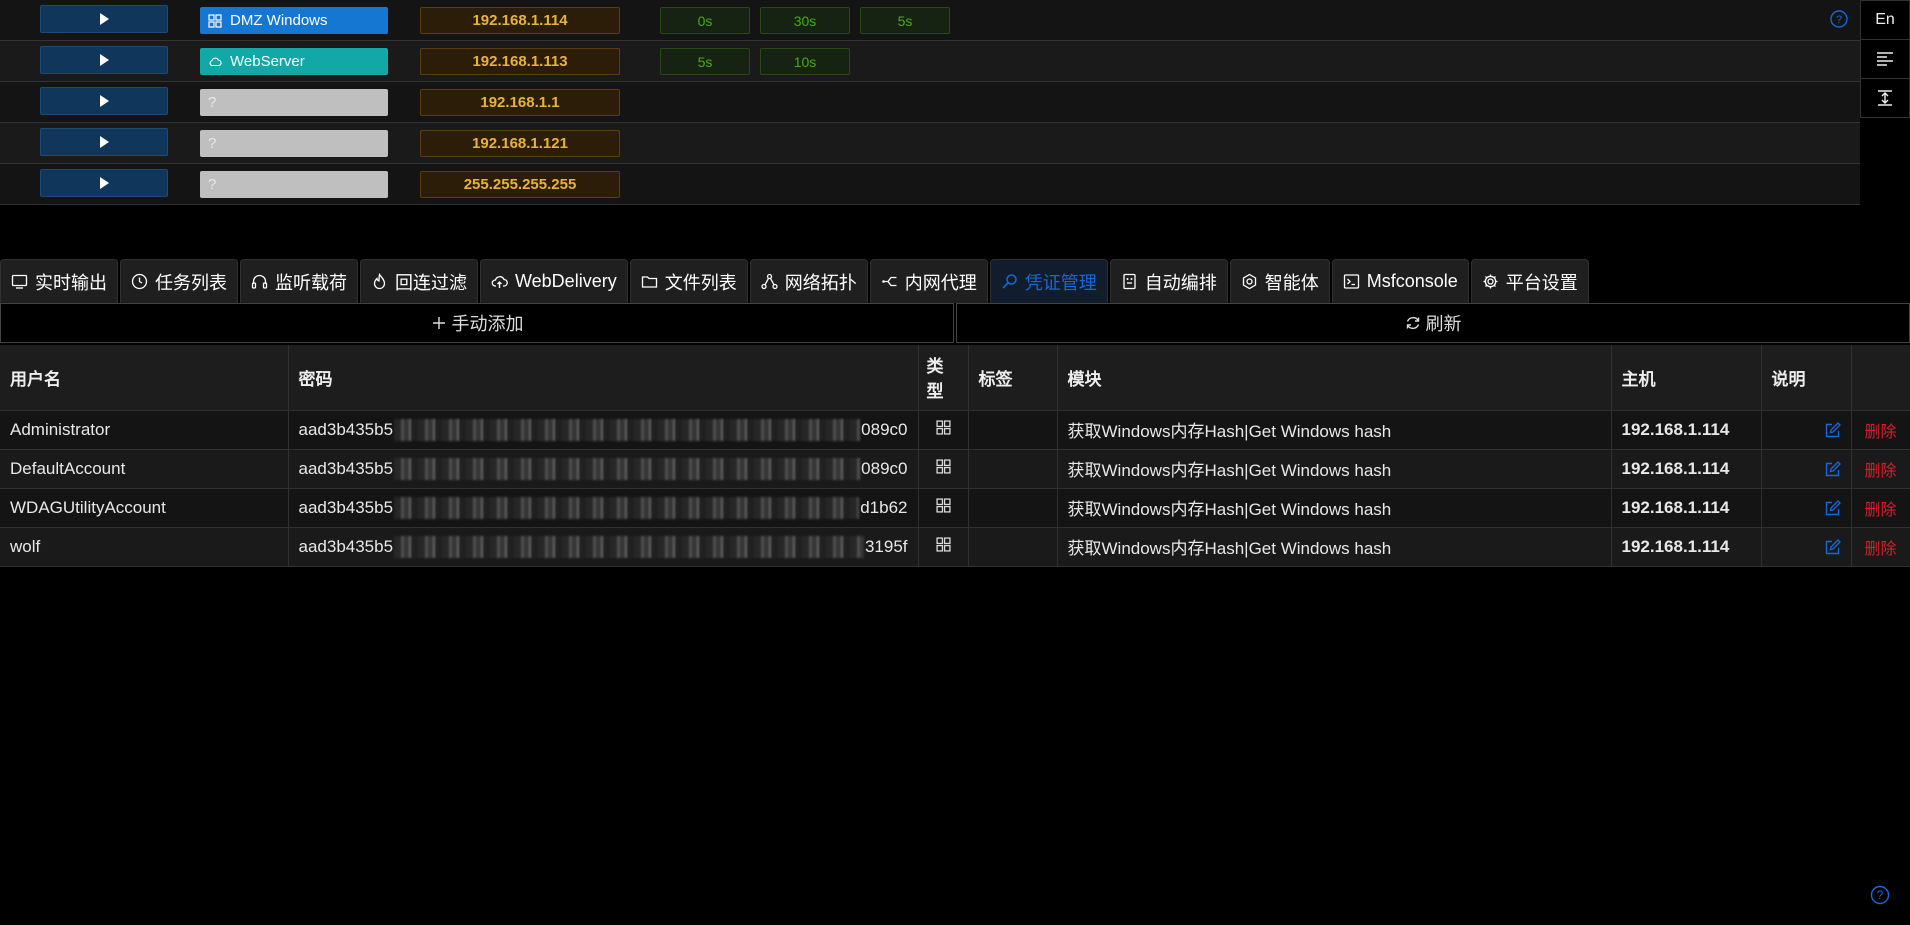 The image size is (1910, 925). Describe the element at coordinates (1686, 378) in the screenshot. I see `col-host: 主机` at that location.